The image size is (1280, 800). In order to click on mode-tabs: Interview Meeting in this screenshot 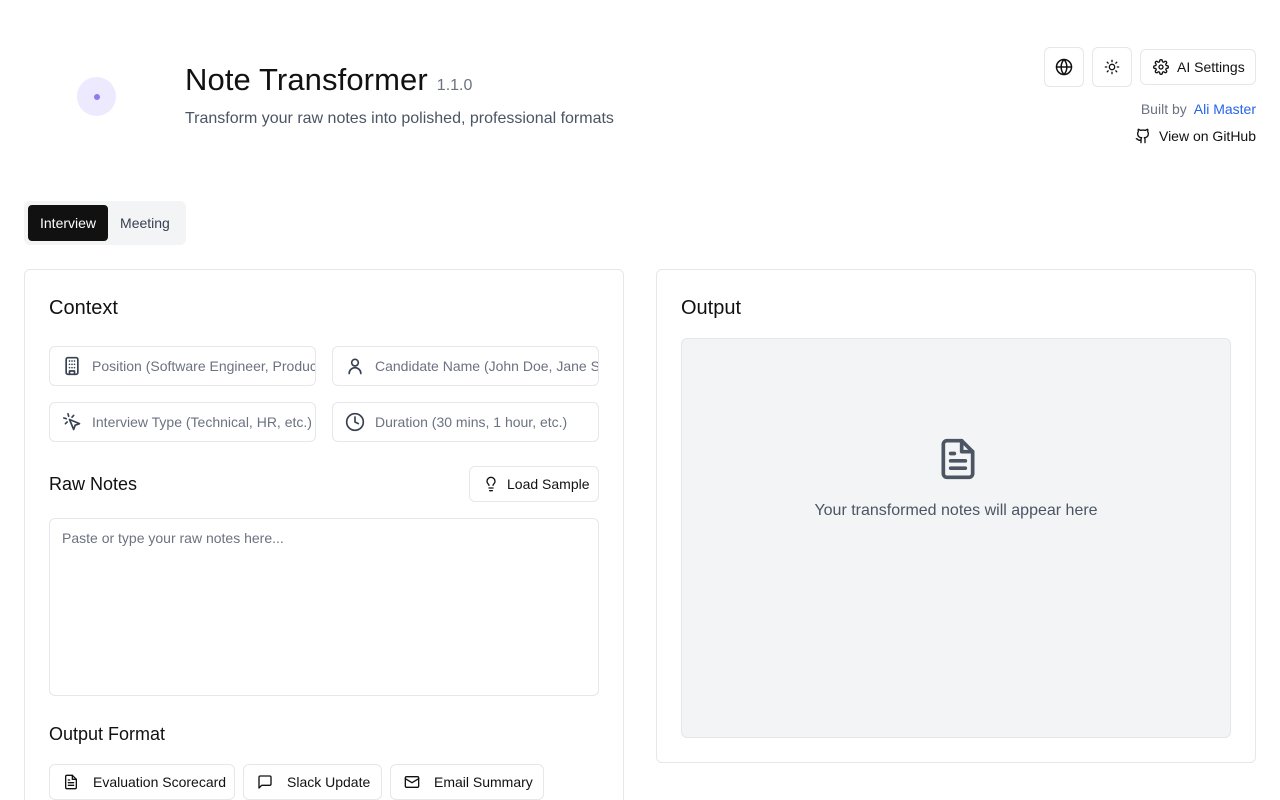, I will do `click(105, 223)`.